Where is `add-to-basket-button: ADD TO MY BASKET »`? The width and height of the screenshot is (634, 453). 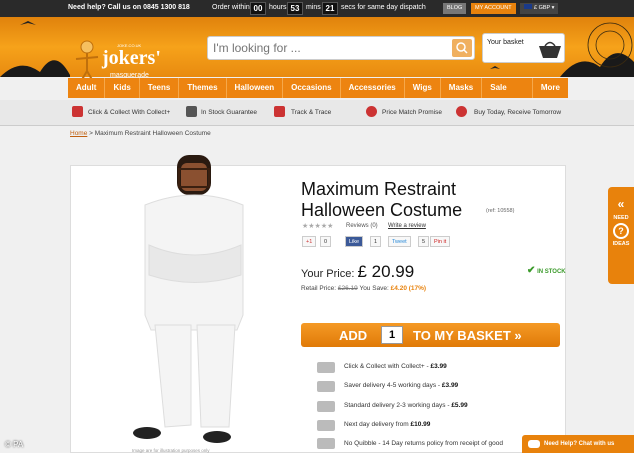
add-to-basket-button: ADD TO MY BASKET » is located at coordinates (430, 335).